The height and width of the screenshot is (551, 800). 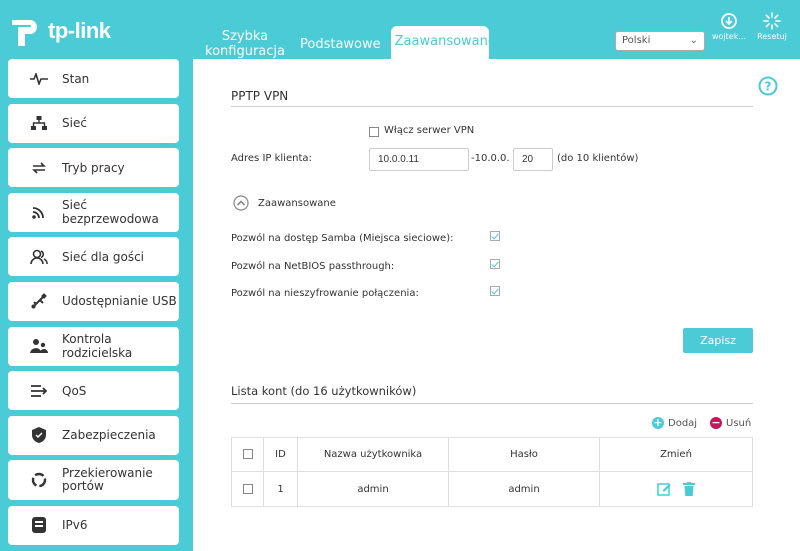 I want to click on row-password: admin, so click(x=524, y=489).